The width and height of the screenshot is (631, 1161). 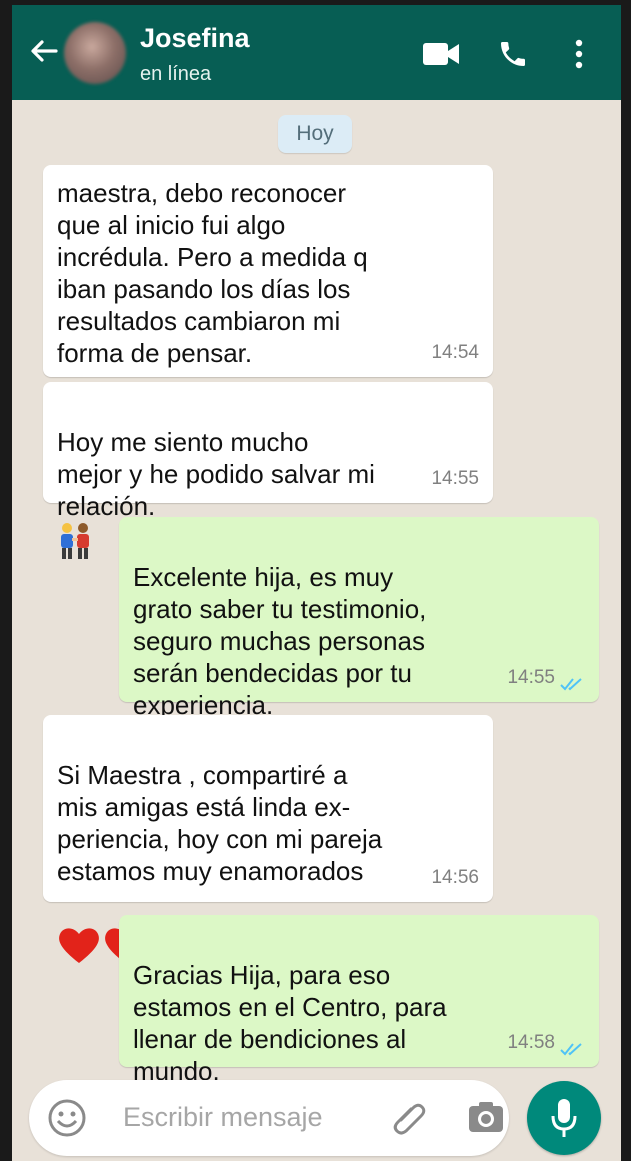 I want to click on message-input-bar: Escribir mensaje, so click(x=269, y=1118).